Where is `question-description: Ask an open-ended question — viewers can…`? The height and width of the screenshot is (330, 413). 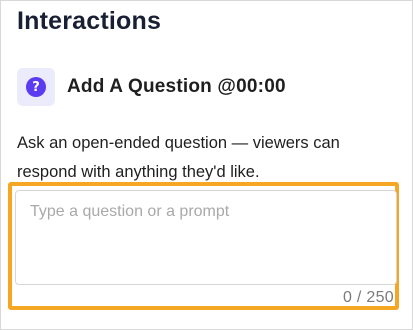
question-description: Ask an open-ended question — viewers can… is located at coordinates (178, 157).